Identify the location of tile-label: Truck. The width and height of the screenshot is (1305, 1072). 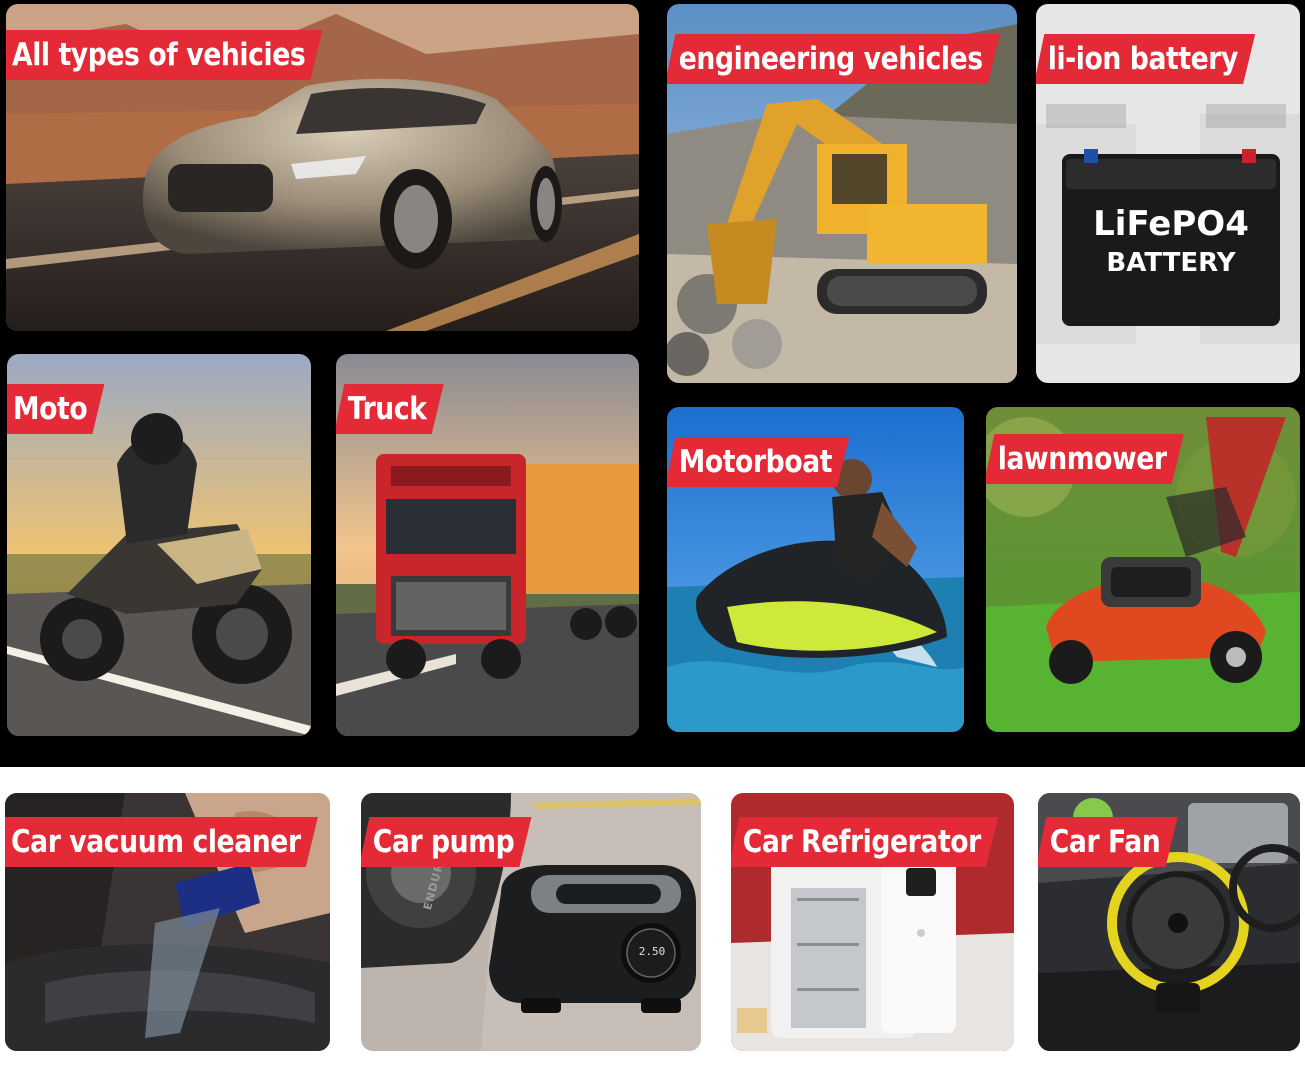
(390, 409).